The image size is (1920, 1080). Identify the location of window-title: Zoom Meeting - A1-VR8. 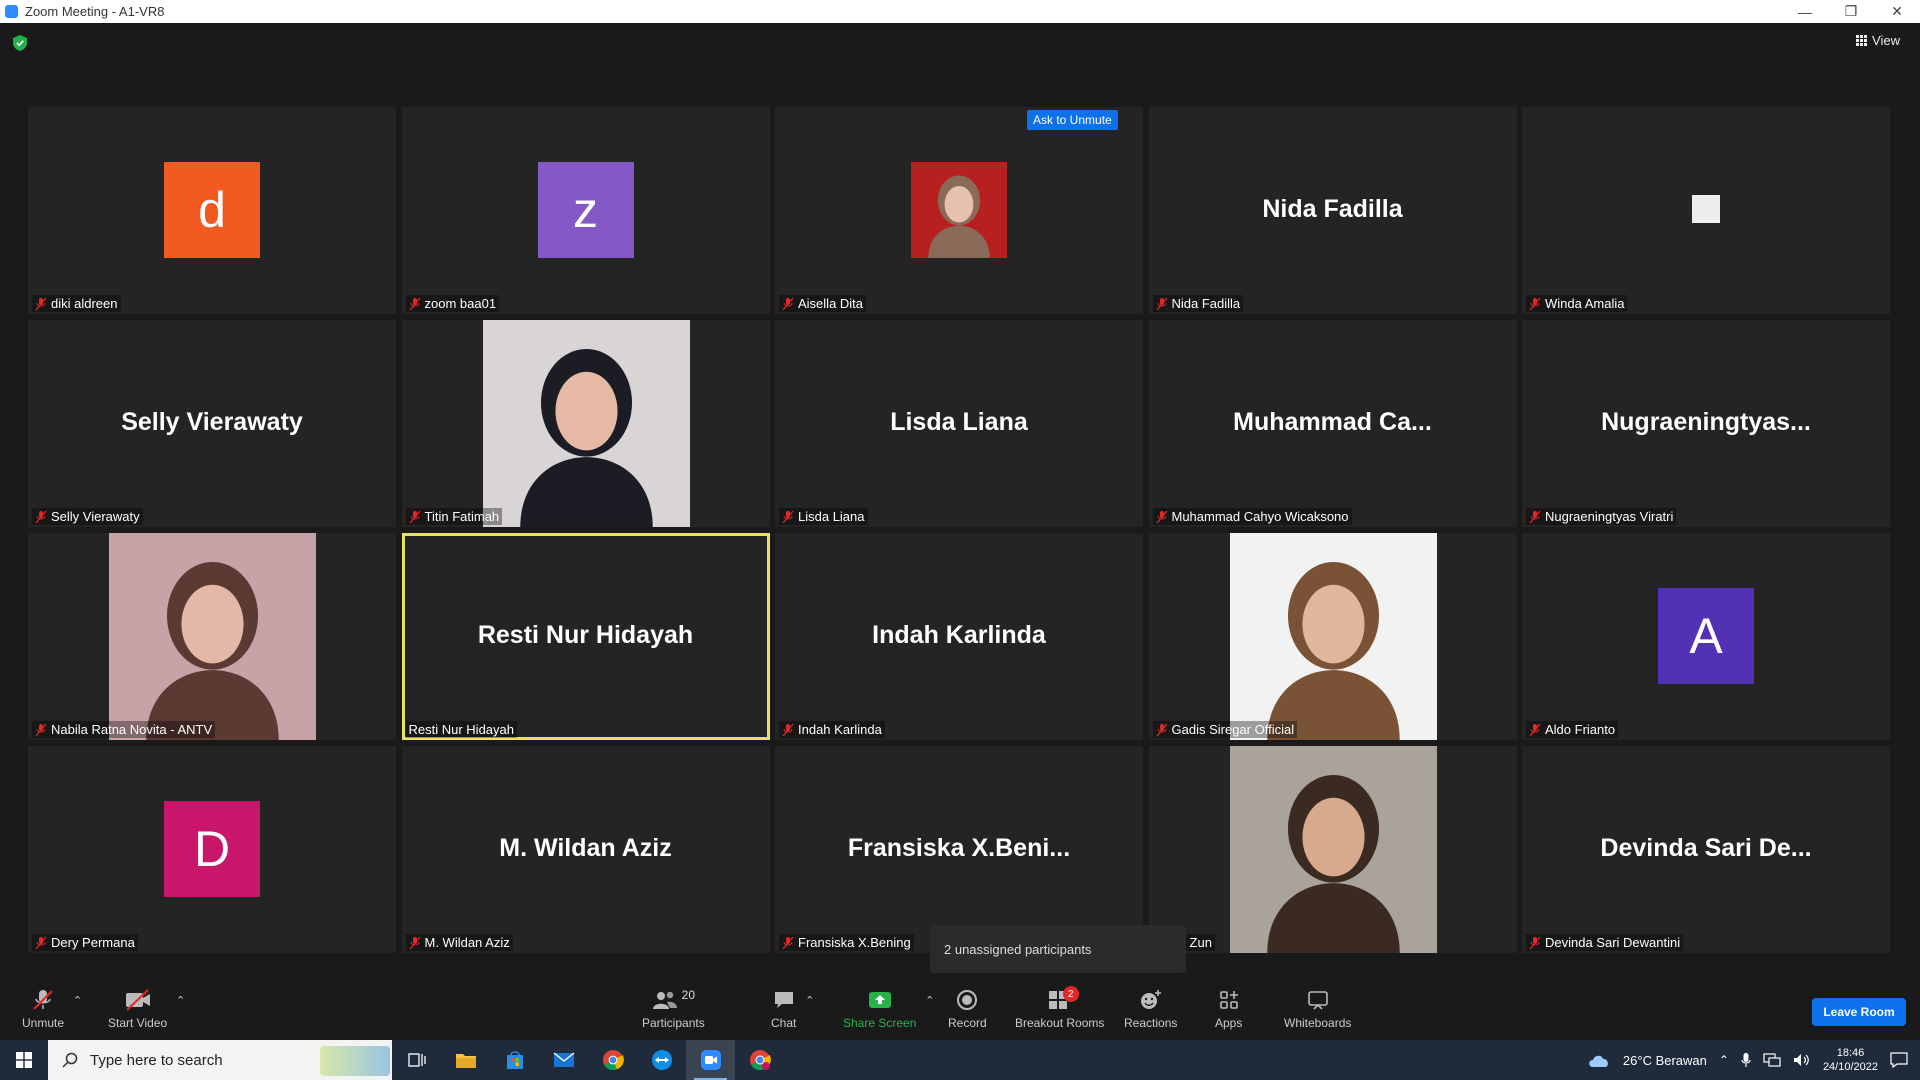
(95, 11).